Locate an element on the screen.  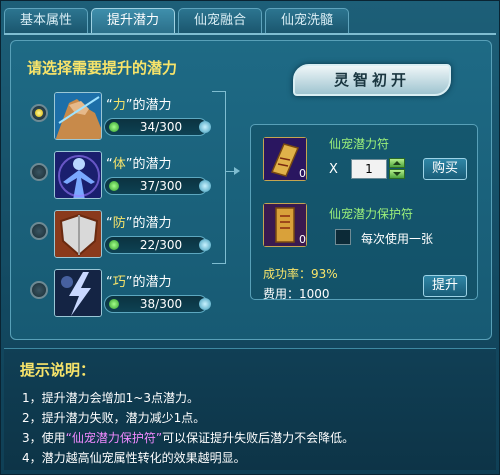
potential-row-agility: “巧”的潜力 38/300 is located at coordinates (120, 297).